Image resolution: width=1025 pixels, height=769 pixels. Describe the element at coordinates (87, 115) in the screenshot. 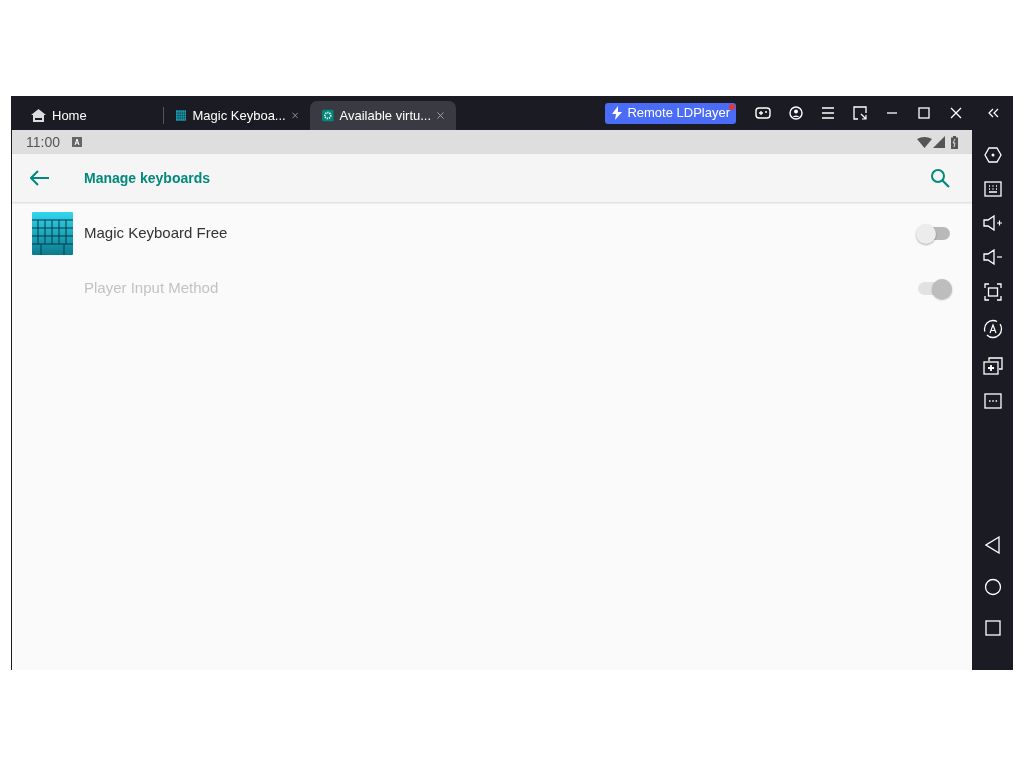

I see `tab: Home` at that location.